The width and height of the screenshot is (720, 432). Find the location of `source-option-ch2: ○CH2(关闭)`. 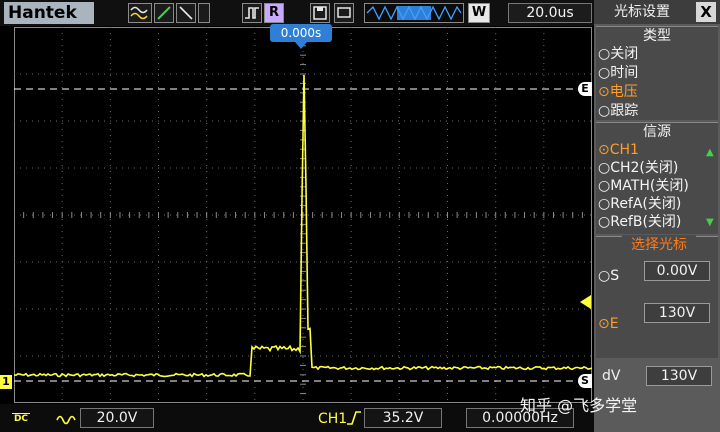

source-option-ch2: ○CH2(关闭) is located at coordinates (638, 168).